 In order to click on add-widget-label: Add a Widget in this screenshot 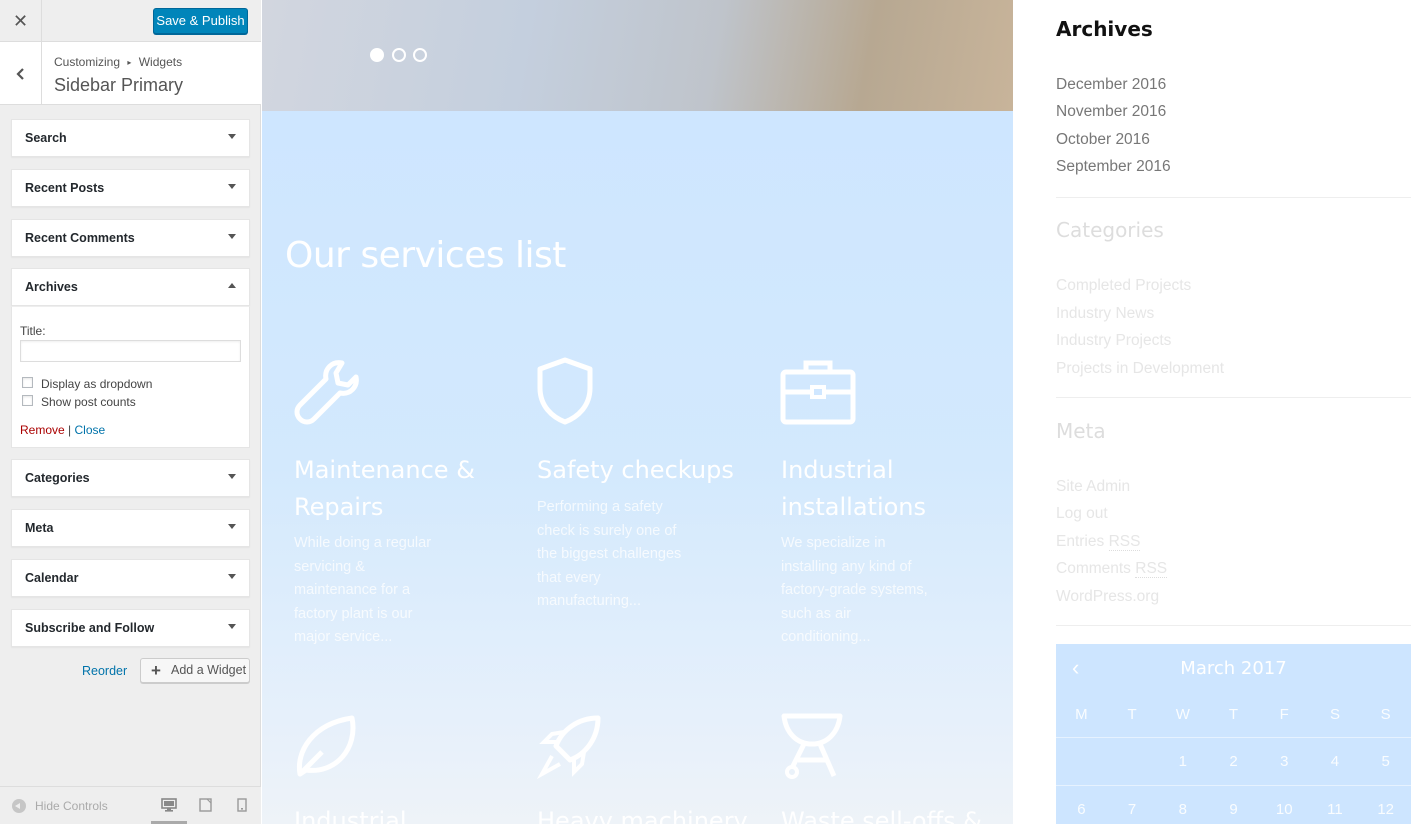, I will do `click(209, 670)`.